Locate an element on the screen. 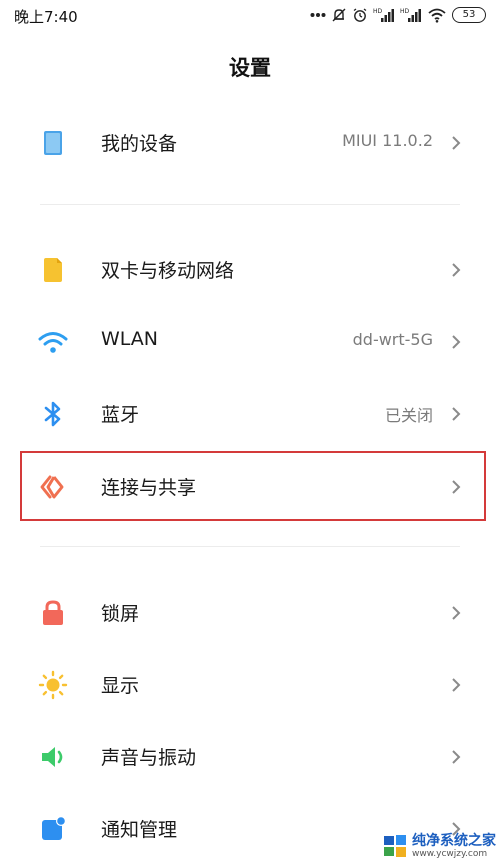 This screenshot has width=500, height=864. settings-item-sim: 双卡与移动网络 is located at coordinates (250, 269).